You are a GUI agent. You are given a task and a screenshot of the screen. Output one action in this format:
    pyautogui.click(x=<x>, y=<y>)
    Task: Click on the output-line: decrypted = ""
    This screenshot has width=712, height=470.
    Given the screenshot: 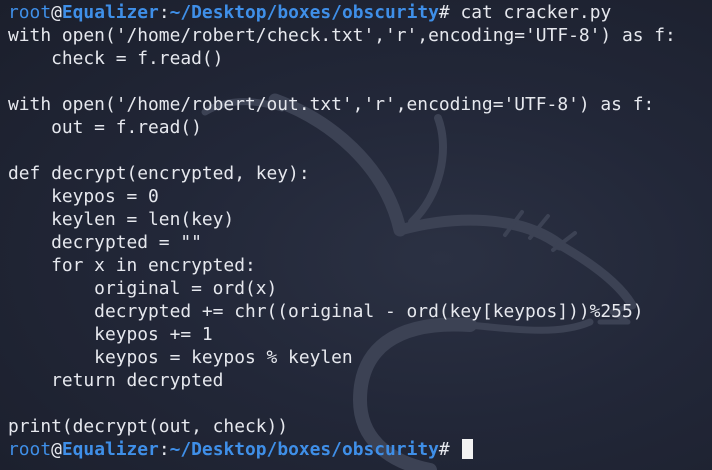 What is the action you would take?
    pyautogui.click(x=105, y=242)
    